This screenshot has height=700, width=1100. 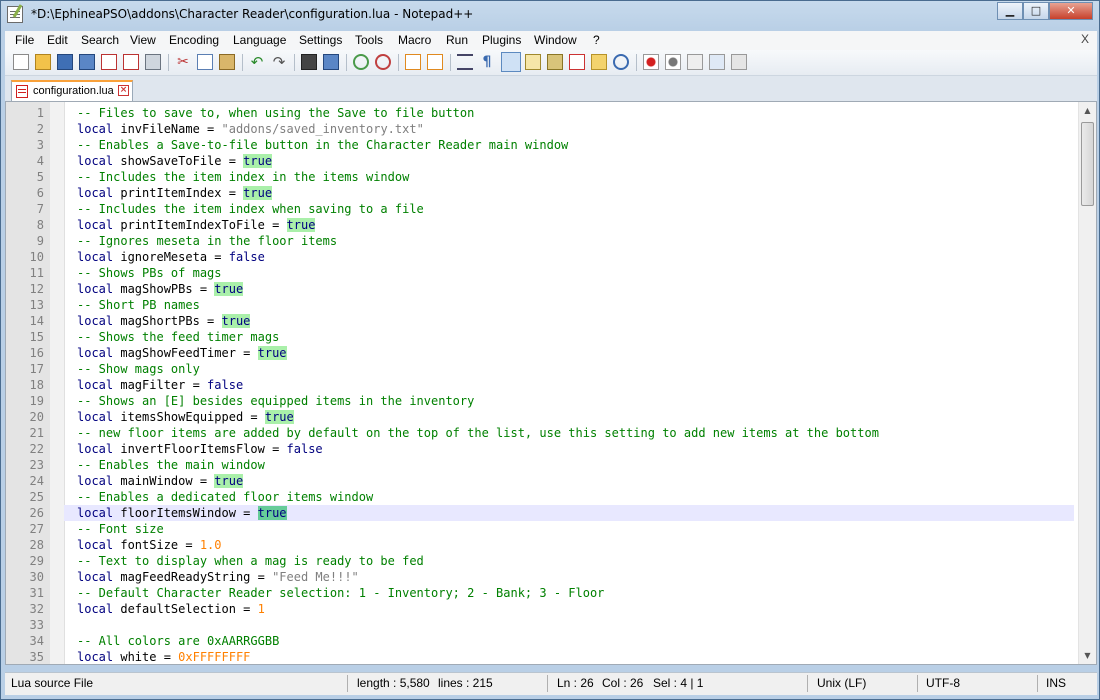 What do you see at coordinates (621, 62) in the screenshot?
I see `monitoring-icon` at bounding box center [621, 62].